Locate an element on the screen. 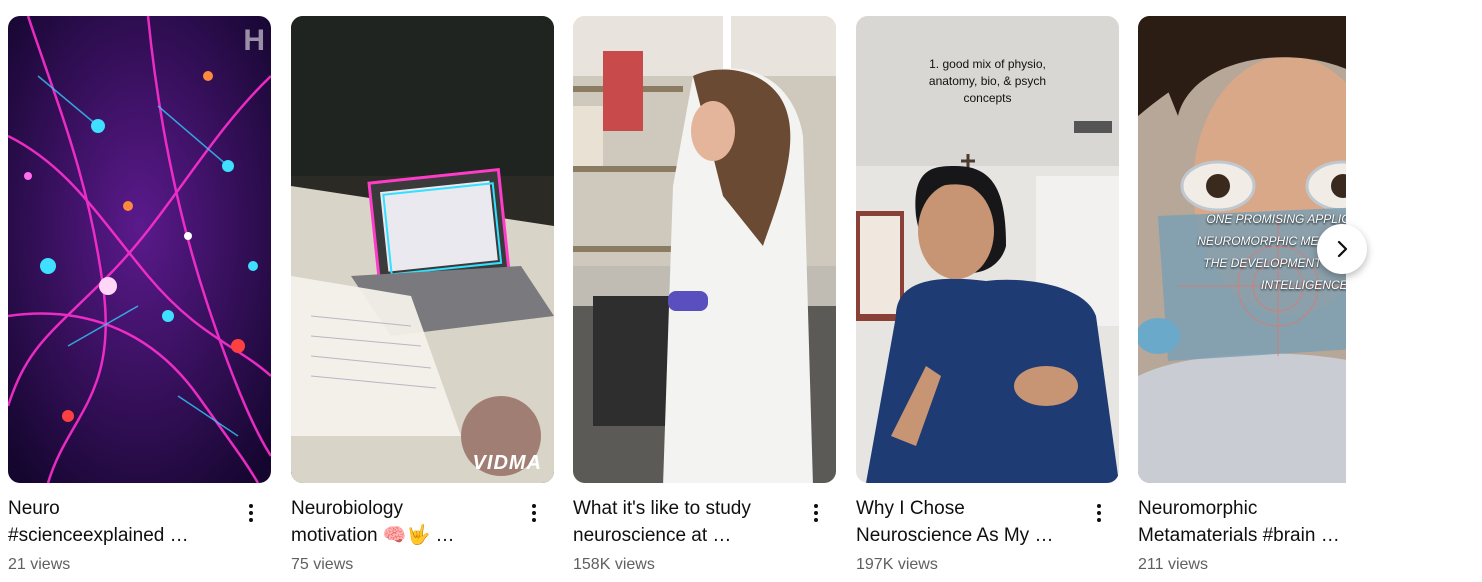 This screenshot has height=582, width=1482. short-thumbnail is located at coordinates (704, 249).